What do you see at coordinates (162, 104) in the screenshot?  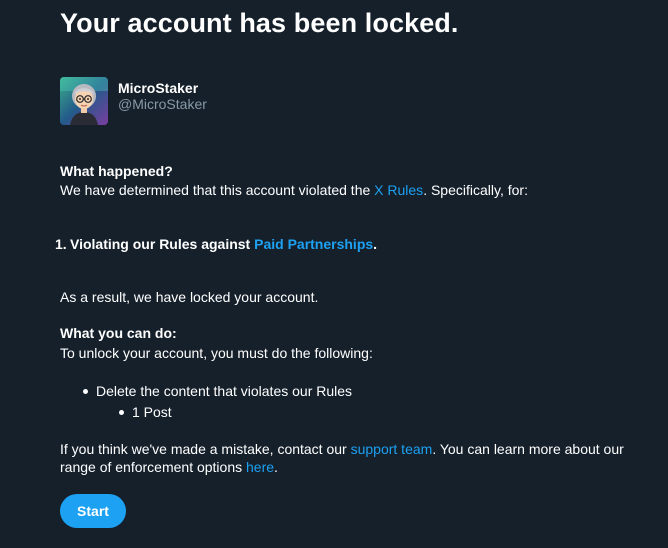 I see `account-handle: @MicroStaker` at bounding box center [162, 104].